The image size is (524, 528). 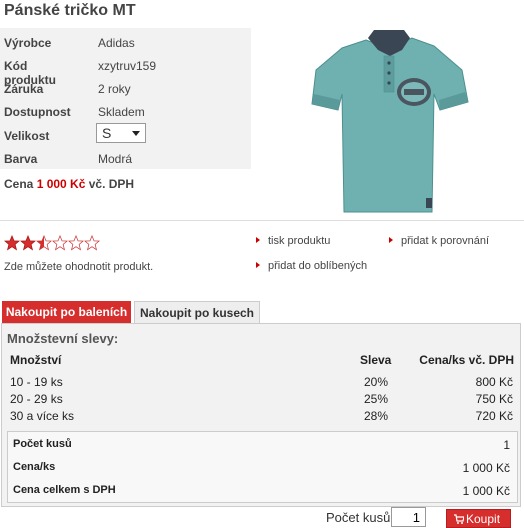 What do you see at coordinates (486, 491) in the screenshot?
I see `summary-total-value: 1 000 Kč` at bounding box center [486, 491].